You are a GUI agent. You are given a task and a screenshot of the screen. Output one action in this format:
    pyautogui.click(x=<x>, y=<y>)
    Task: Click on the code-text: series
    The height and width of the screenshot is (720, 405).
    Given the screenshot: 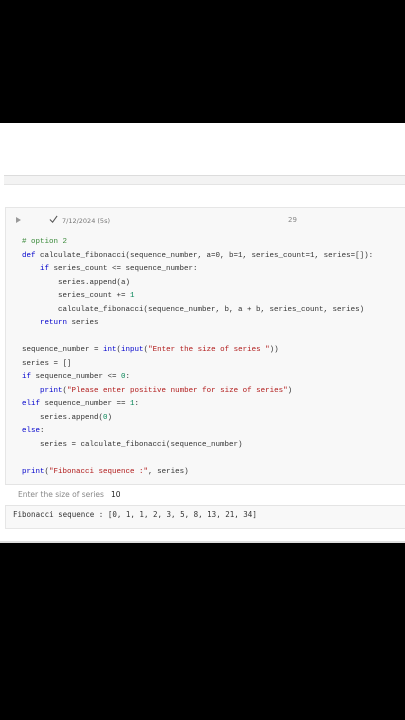 What is the action you would take?
    pyautogui.click(x=83, y=323)
    